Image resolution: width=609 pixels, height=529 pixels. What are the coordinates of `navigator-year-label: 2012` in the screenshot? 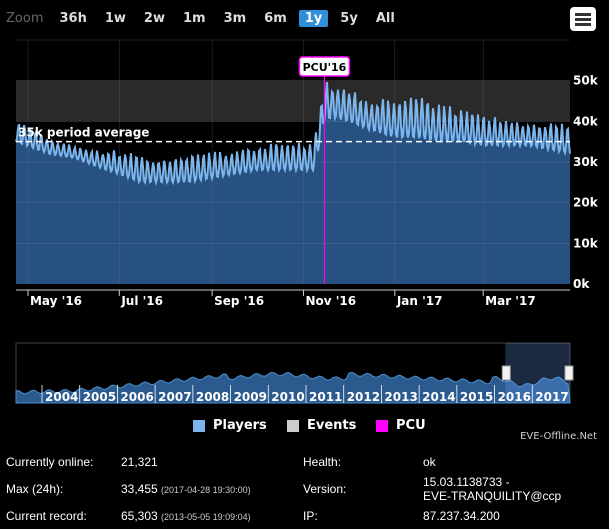 It's located at (363, 397).